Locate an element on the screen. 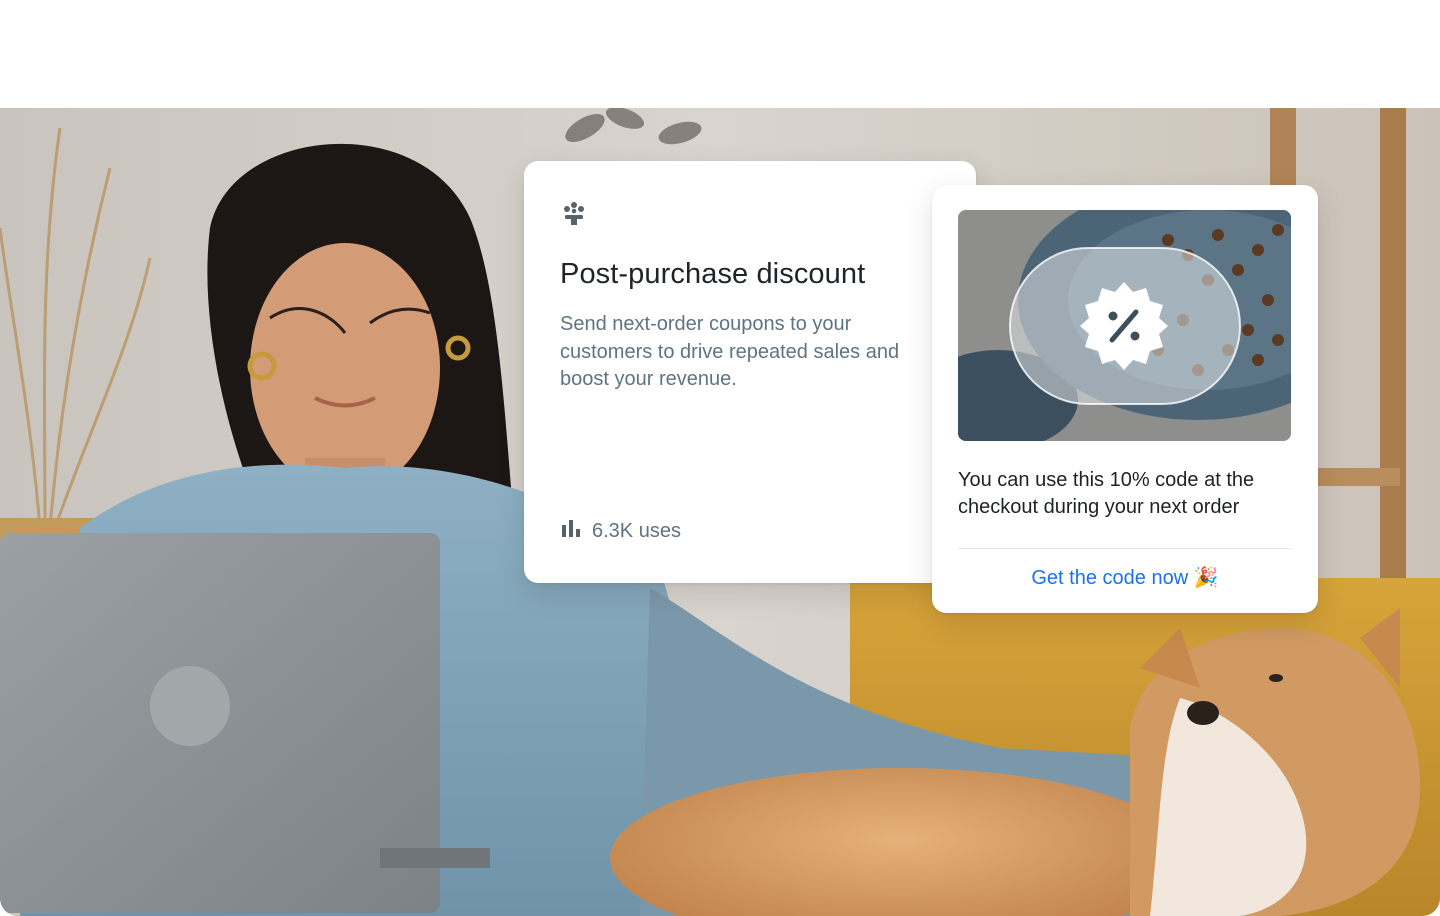 This screenshot has height=916, width=1440. percent-badge-icon is located at coordinates (1124, 326).